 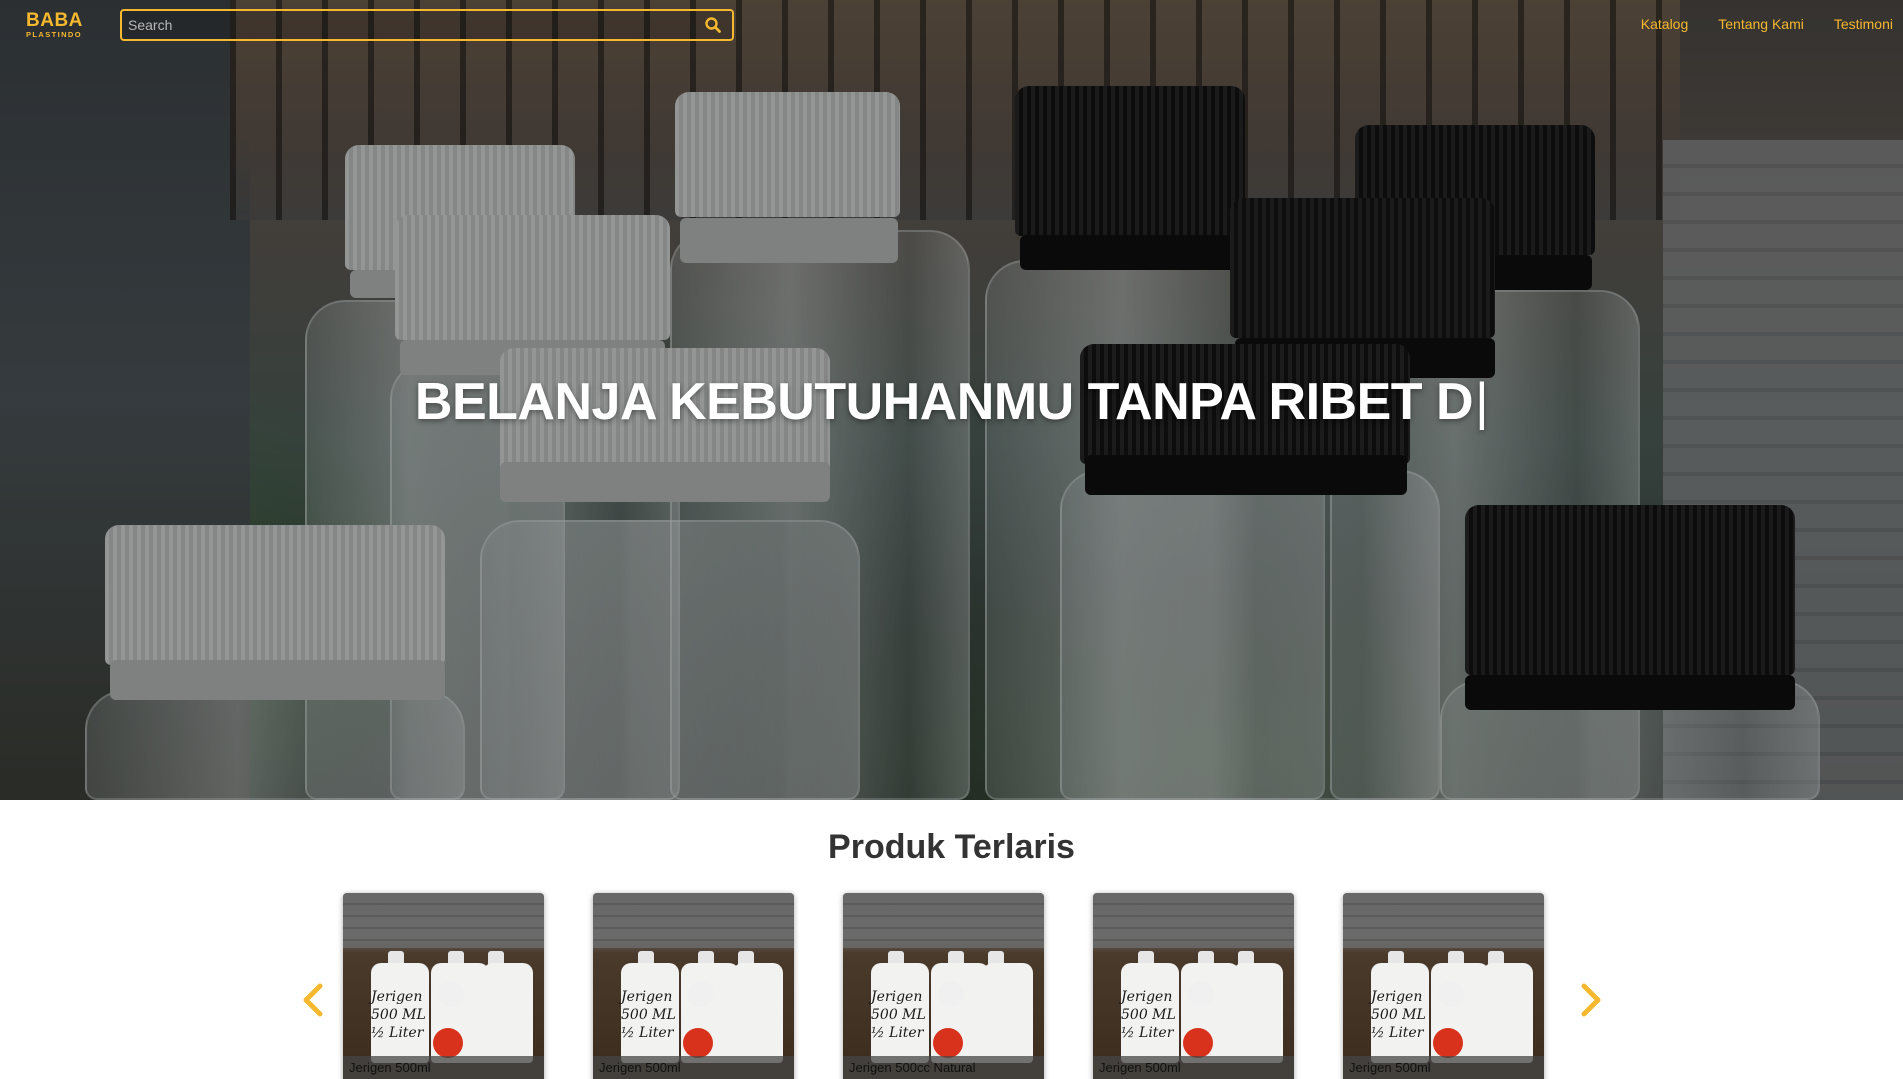 What do you see at coordinates (944, 402) in the screenshot?
I see `hero-headline-text: BELANJA KEBUTUHANMU TANPA RIBET D` at bounding box center [944, 402].